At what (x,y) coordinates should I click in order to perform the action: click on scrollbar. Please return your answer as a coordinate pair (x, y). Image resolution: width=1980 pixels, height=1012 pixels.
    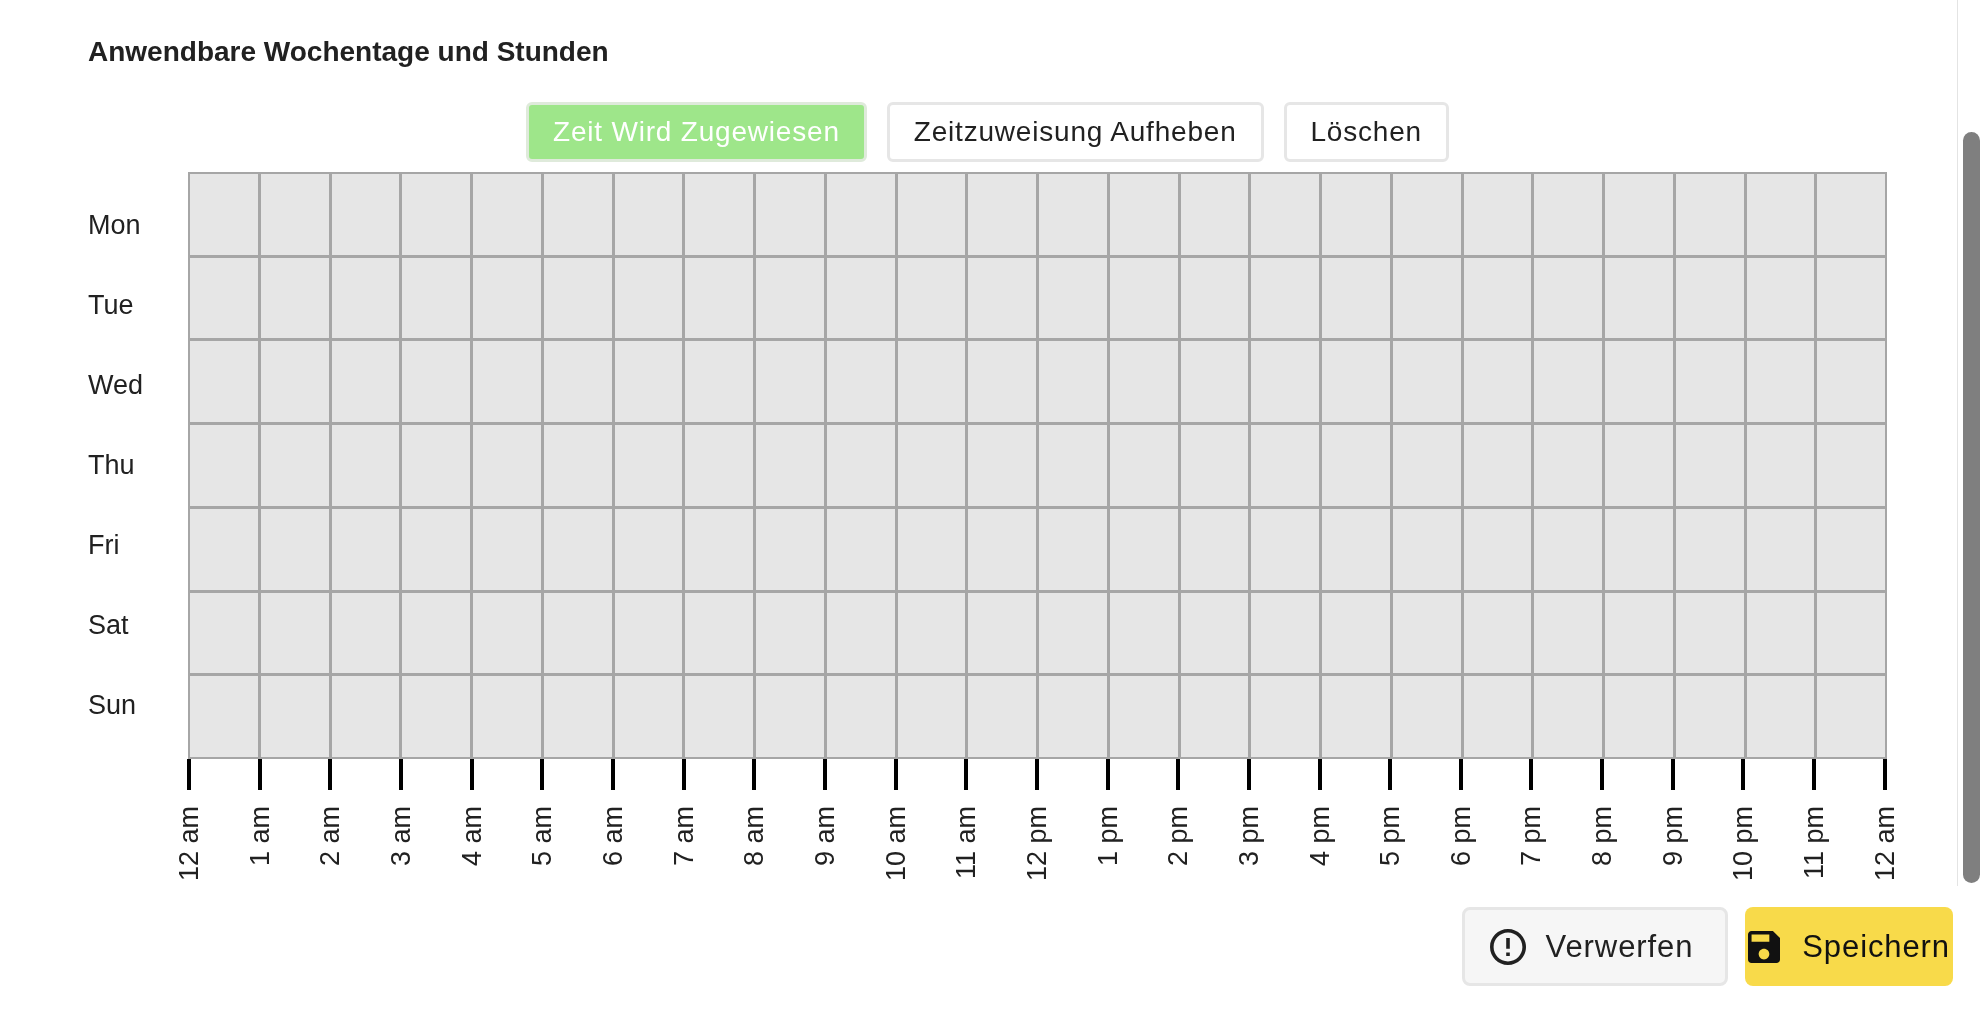
    Looking at the image, I should click on (1968, 443).